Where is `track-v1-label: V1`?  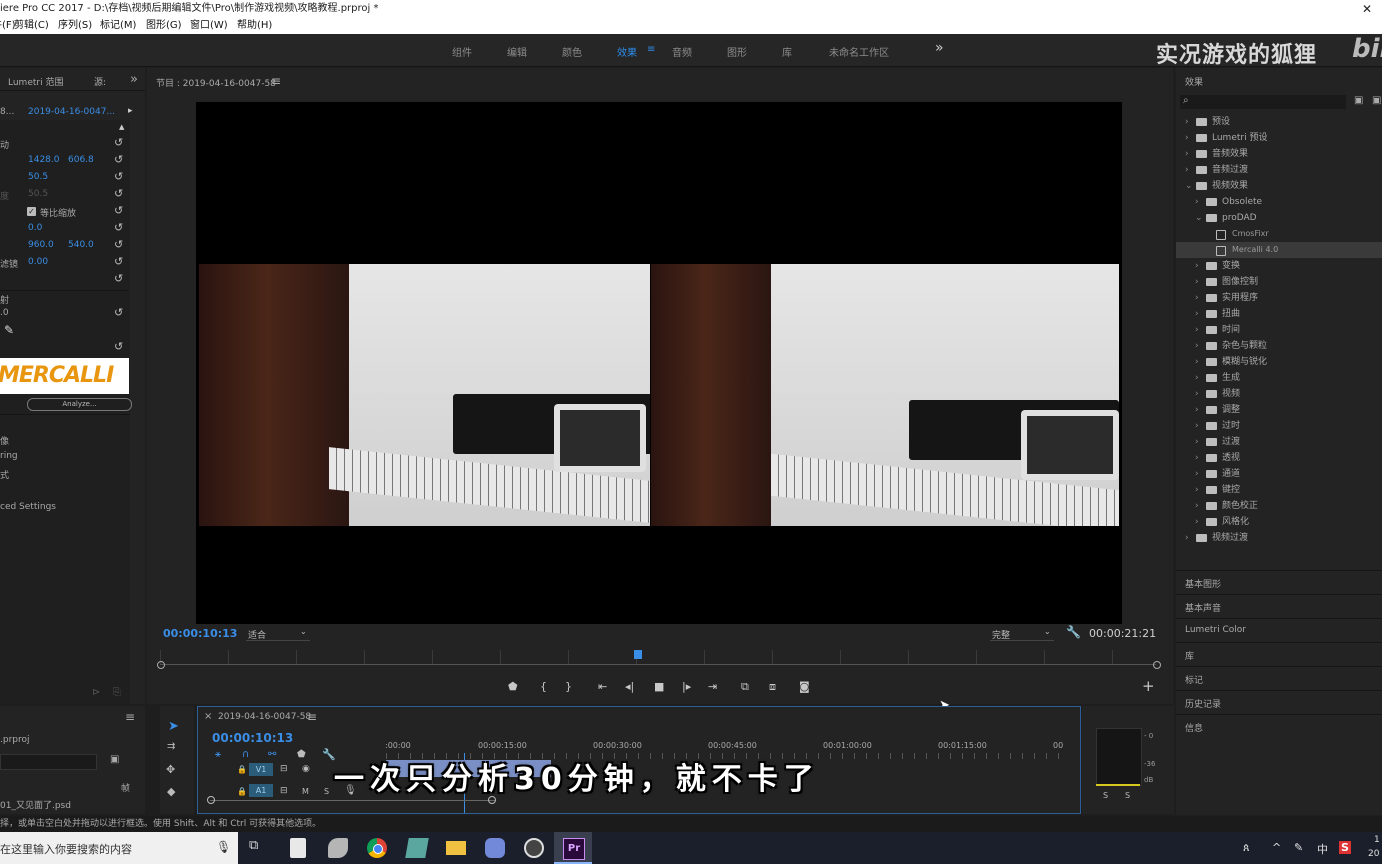 track-v1-label: V1 is located at coordinates (261, 769).